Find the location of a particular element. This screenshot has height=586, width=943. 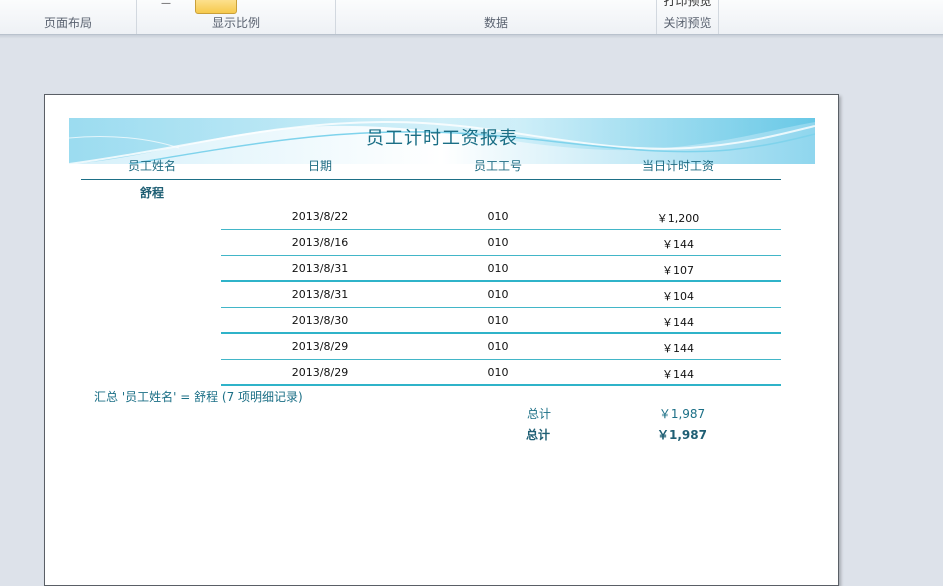

print-preview-button-label: 打印预览 is located at coordinates (687, 4).